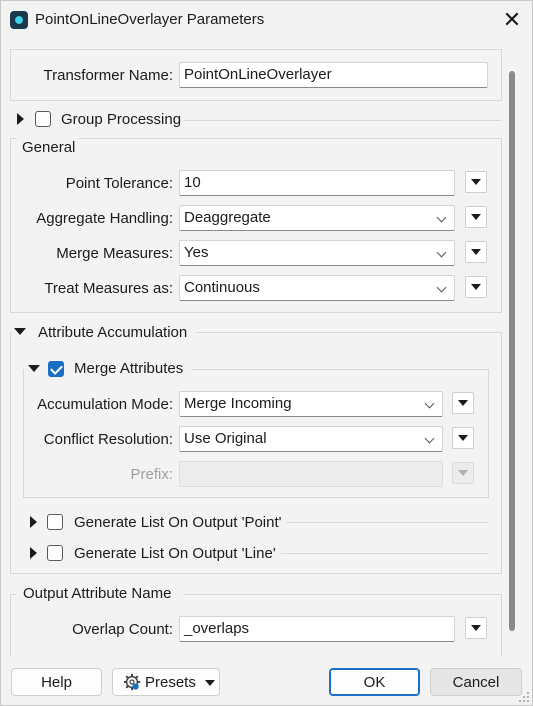  Describe the element at coordinates (342, 594) in the screenshot. I see `output-border-right` at that location.